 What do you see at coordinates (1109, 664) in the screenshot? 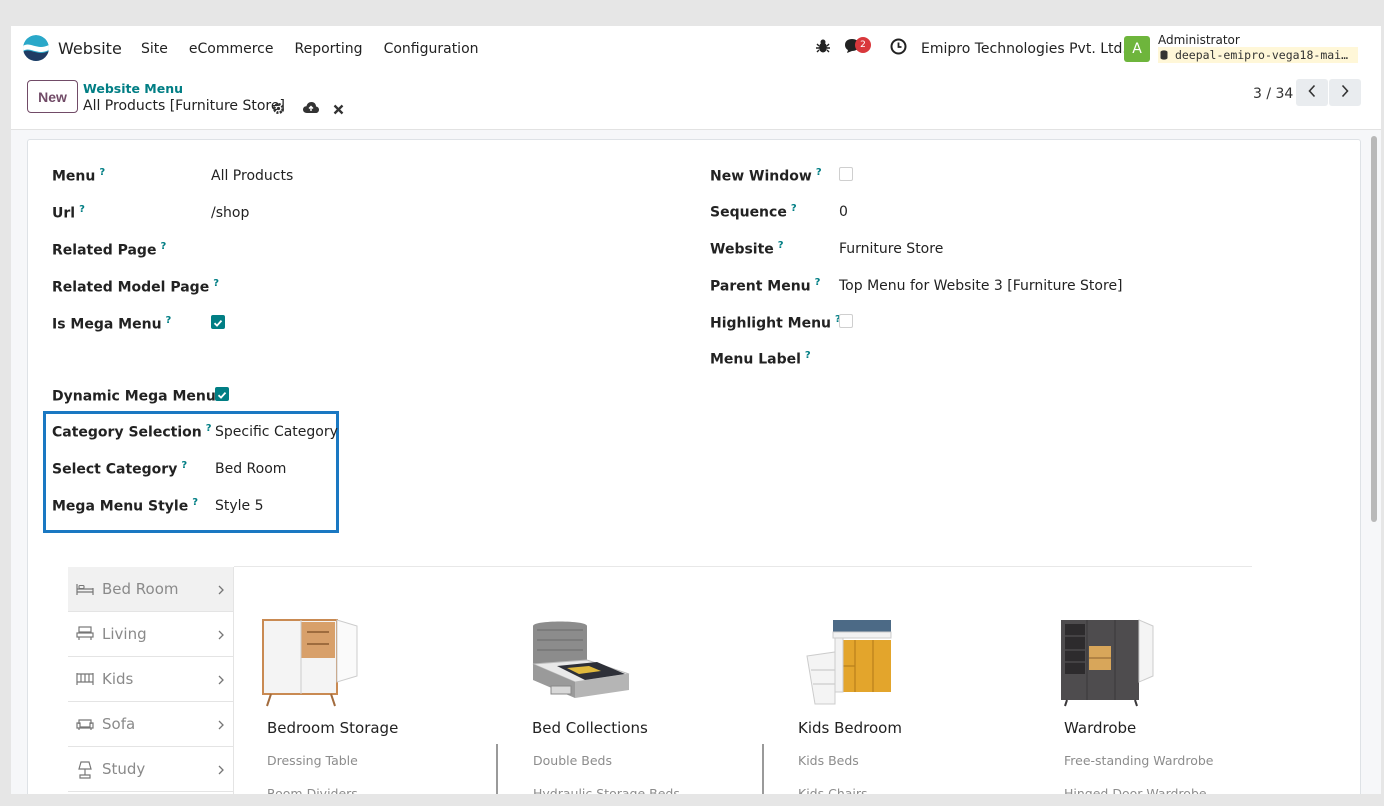
I see `wardrobe-image` at bounding box center [1109, 664].